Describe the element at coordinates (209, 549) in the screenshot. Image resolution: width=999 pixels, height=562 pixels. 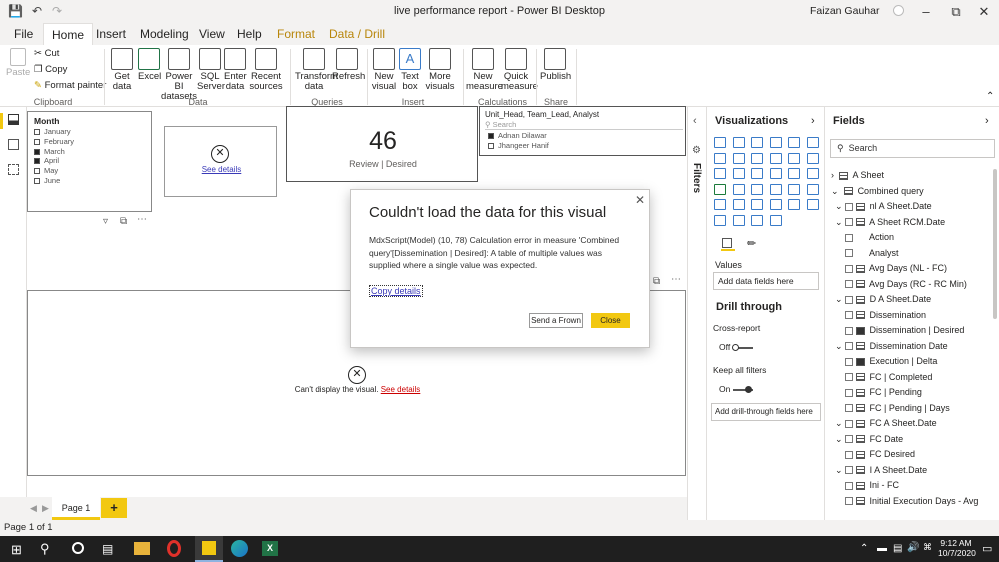
I see `powerbi-taskbar-icon` at that location.